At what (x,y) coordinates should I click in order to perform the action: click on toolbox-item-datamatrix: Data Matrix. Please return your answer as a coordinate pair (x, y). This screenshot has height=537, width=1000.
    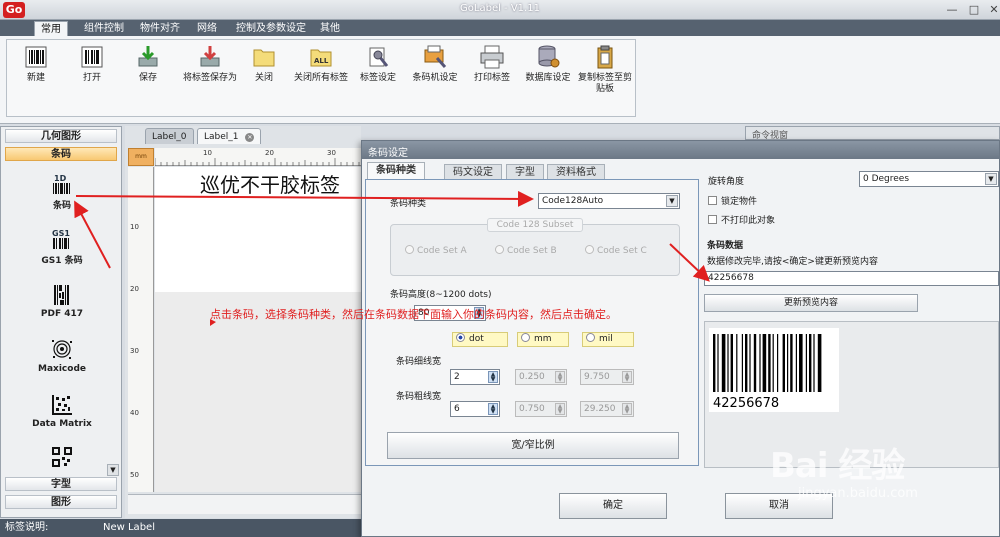
    Looking at the image, I should click on (62, 411).